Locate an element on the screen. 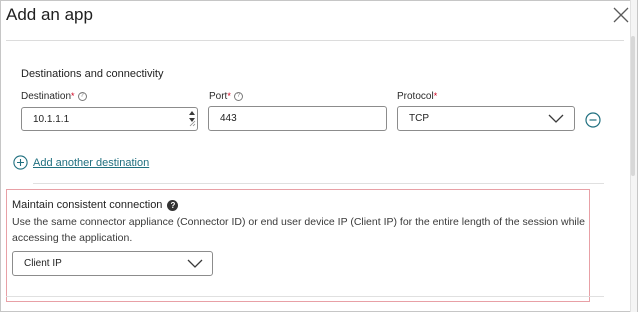  spin-stepper-icon is located at coordinates (192, 118).